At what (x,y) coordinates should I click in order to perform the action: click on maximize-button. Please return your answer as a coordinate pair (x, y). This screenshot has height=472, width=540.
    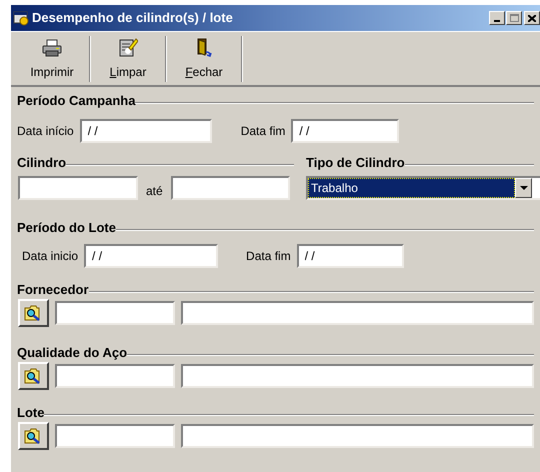
    Looking at the image, I should click on (514, 18).